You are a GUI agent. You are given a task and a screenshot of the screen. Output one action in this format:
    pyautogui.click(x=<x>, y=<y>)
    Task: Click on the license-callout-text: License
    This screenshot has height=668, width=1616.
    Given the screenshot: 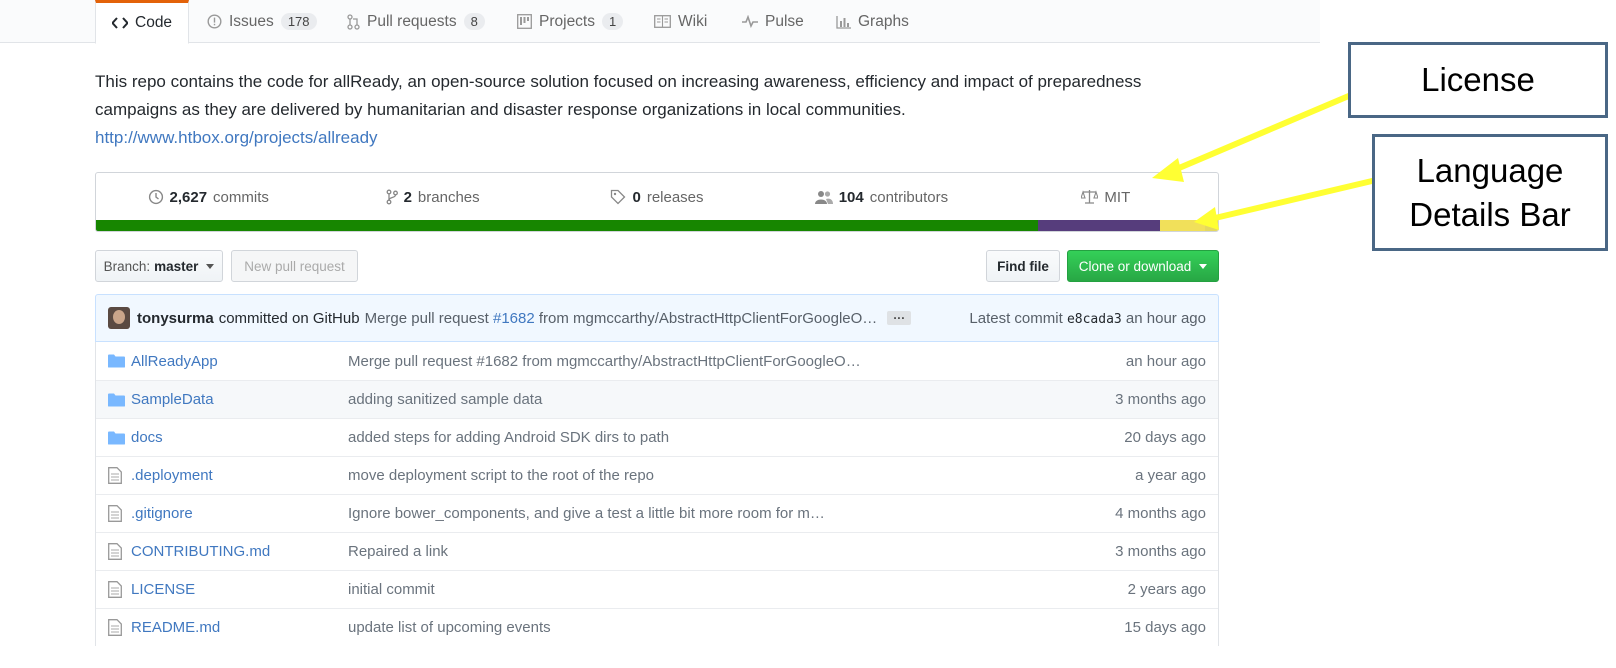 What is the action you would take?
    pyautogui.click(x=1478, y=79)
    